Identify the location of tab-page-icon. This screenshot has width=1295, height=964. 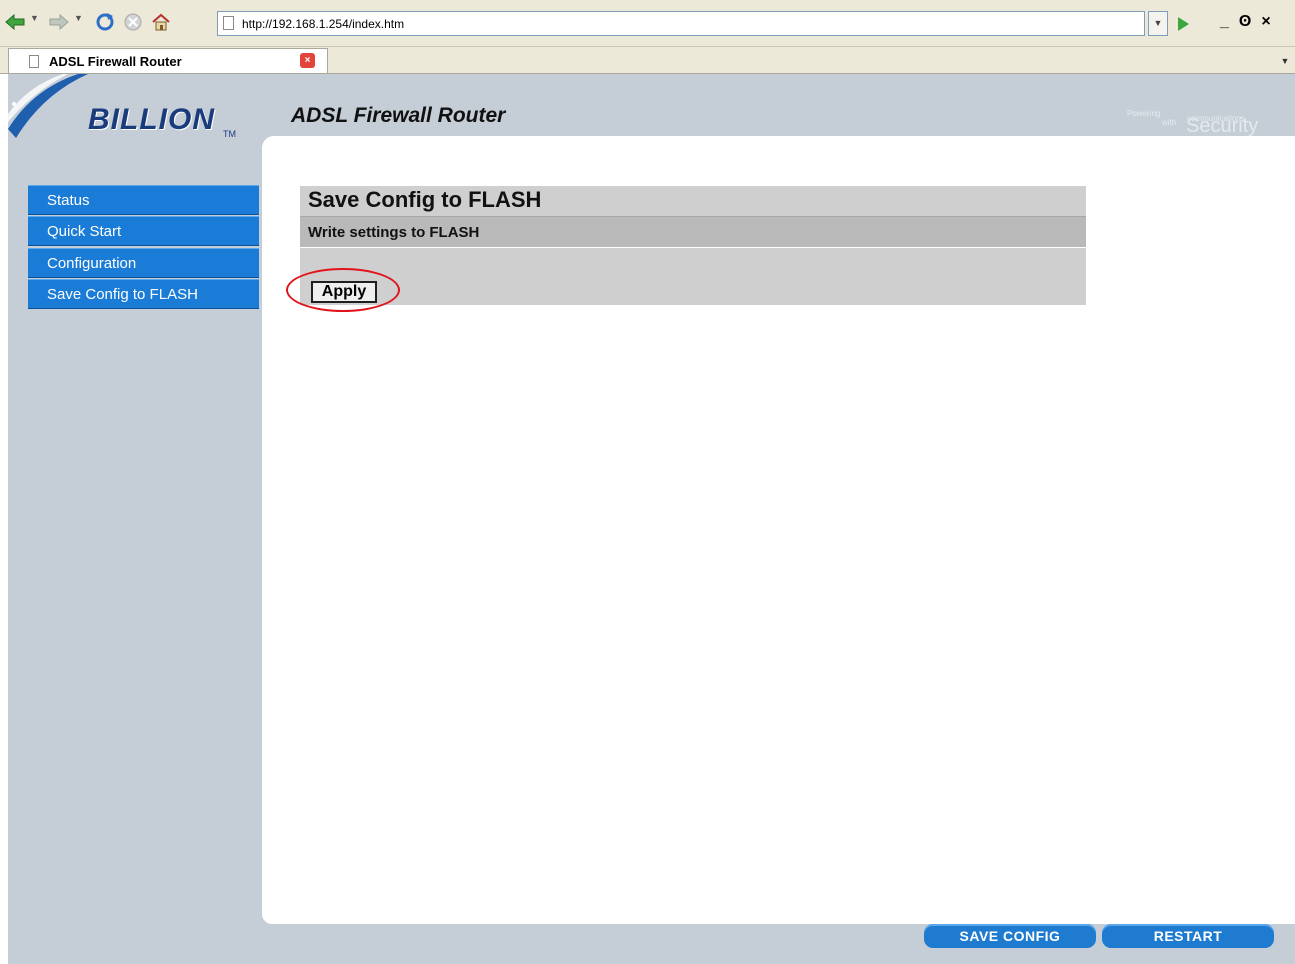
(34, 61).